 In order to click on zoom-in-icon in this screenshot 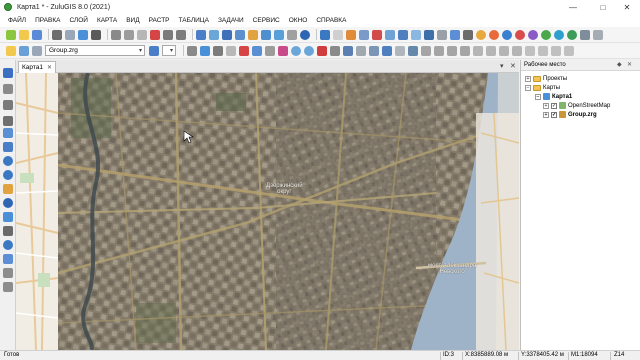, I will do `click(8, 161)`.